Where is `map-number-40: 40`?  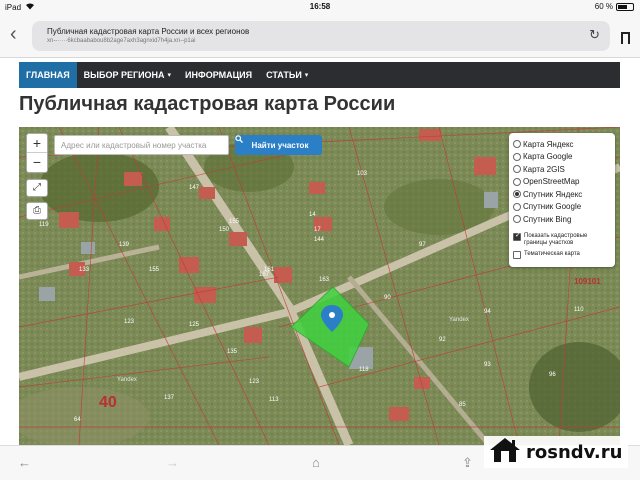
map-number-40: 40 is located at coordinates (108, 402).